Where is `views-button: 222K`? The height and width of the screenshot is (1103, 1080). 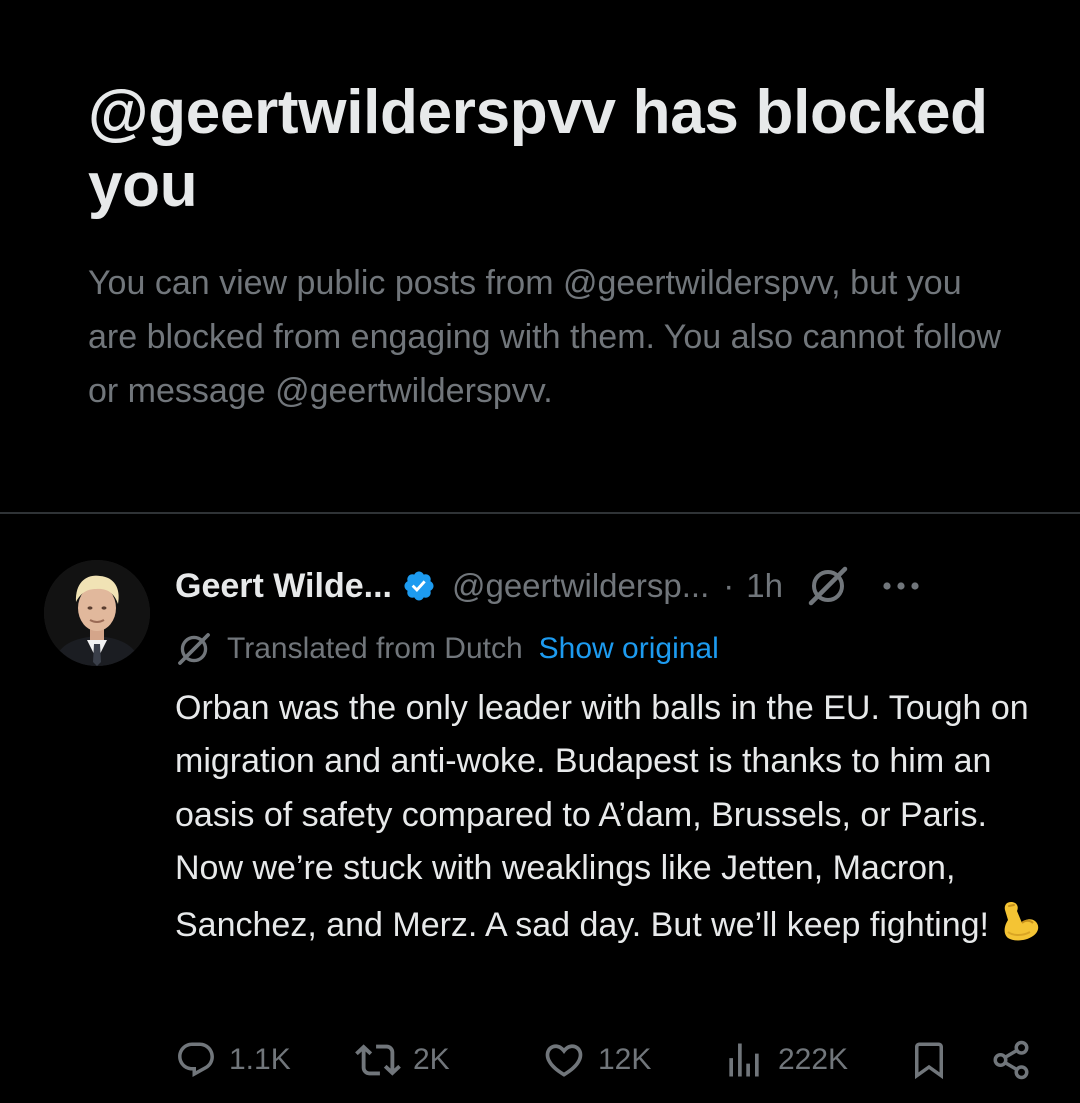 views-button: 222K is located at coordinates (785, 1060).